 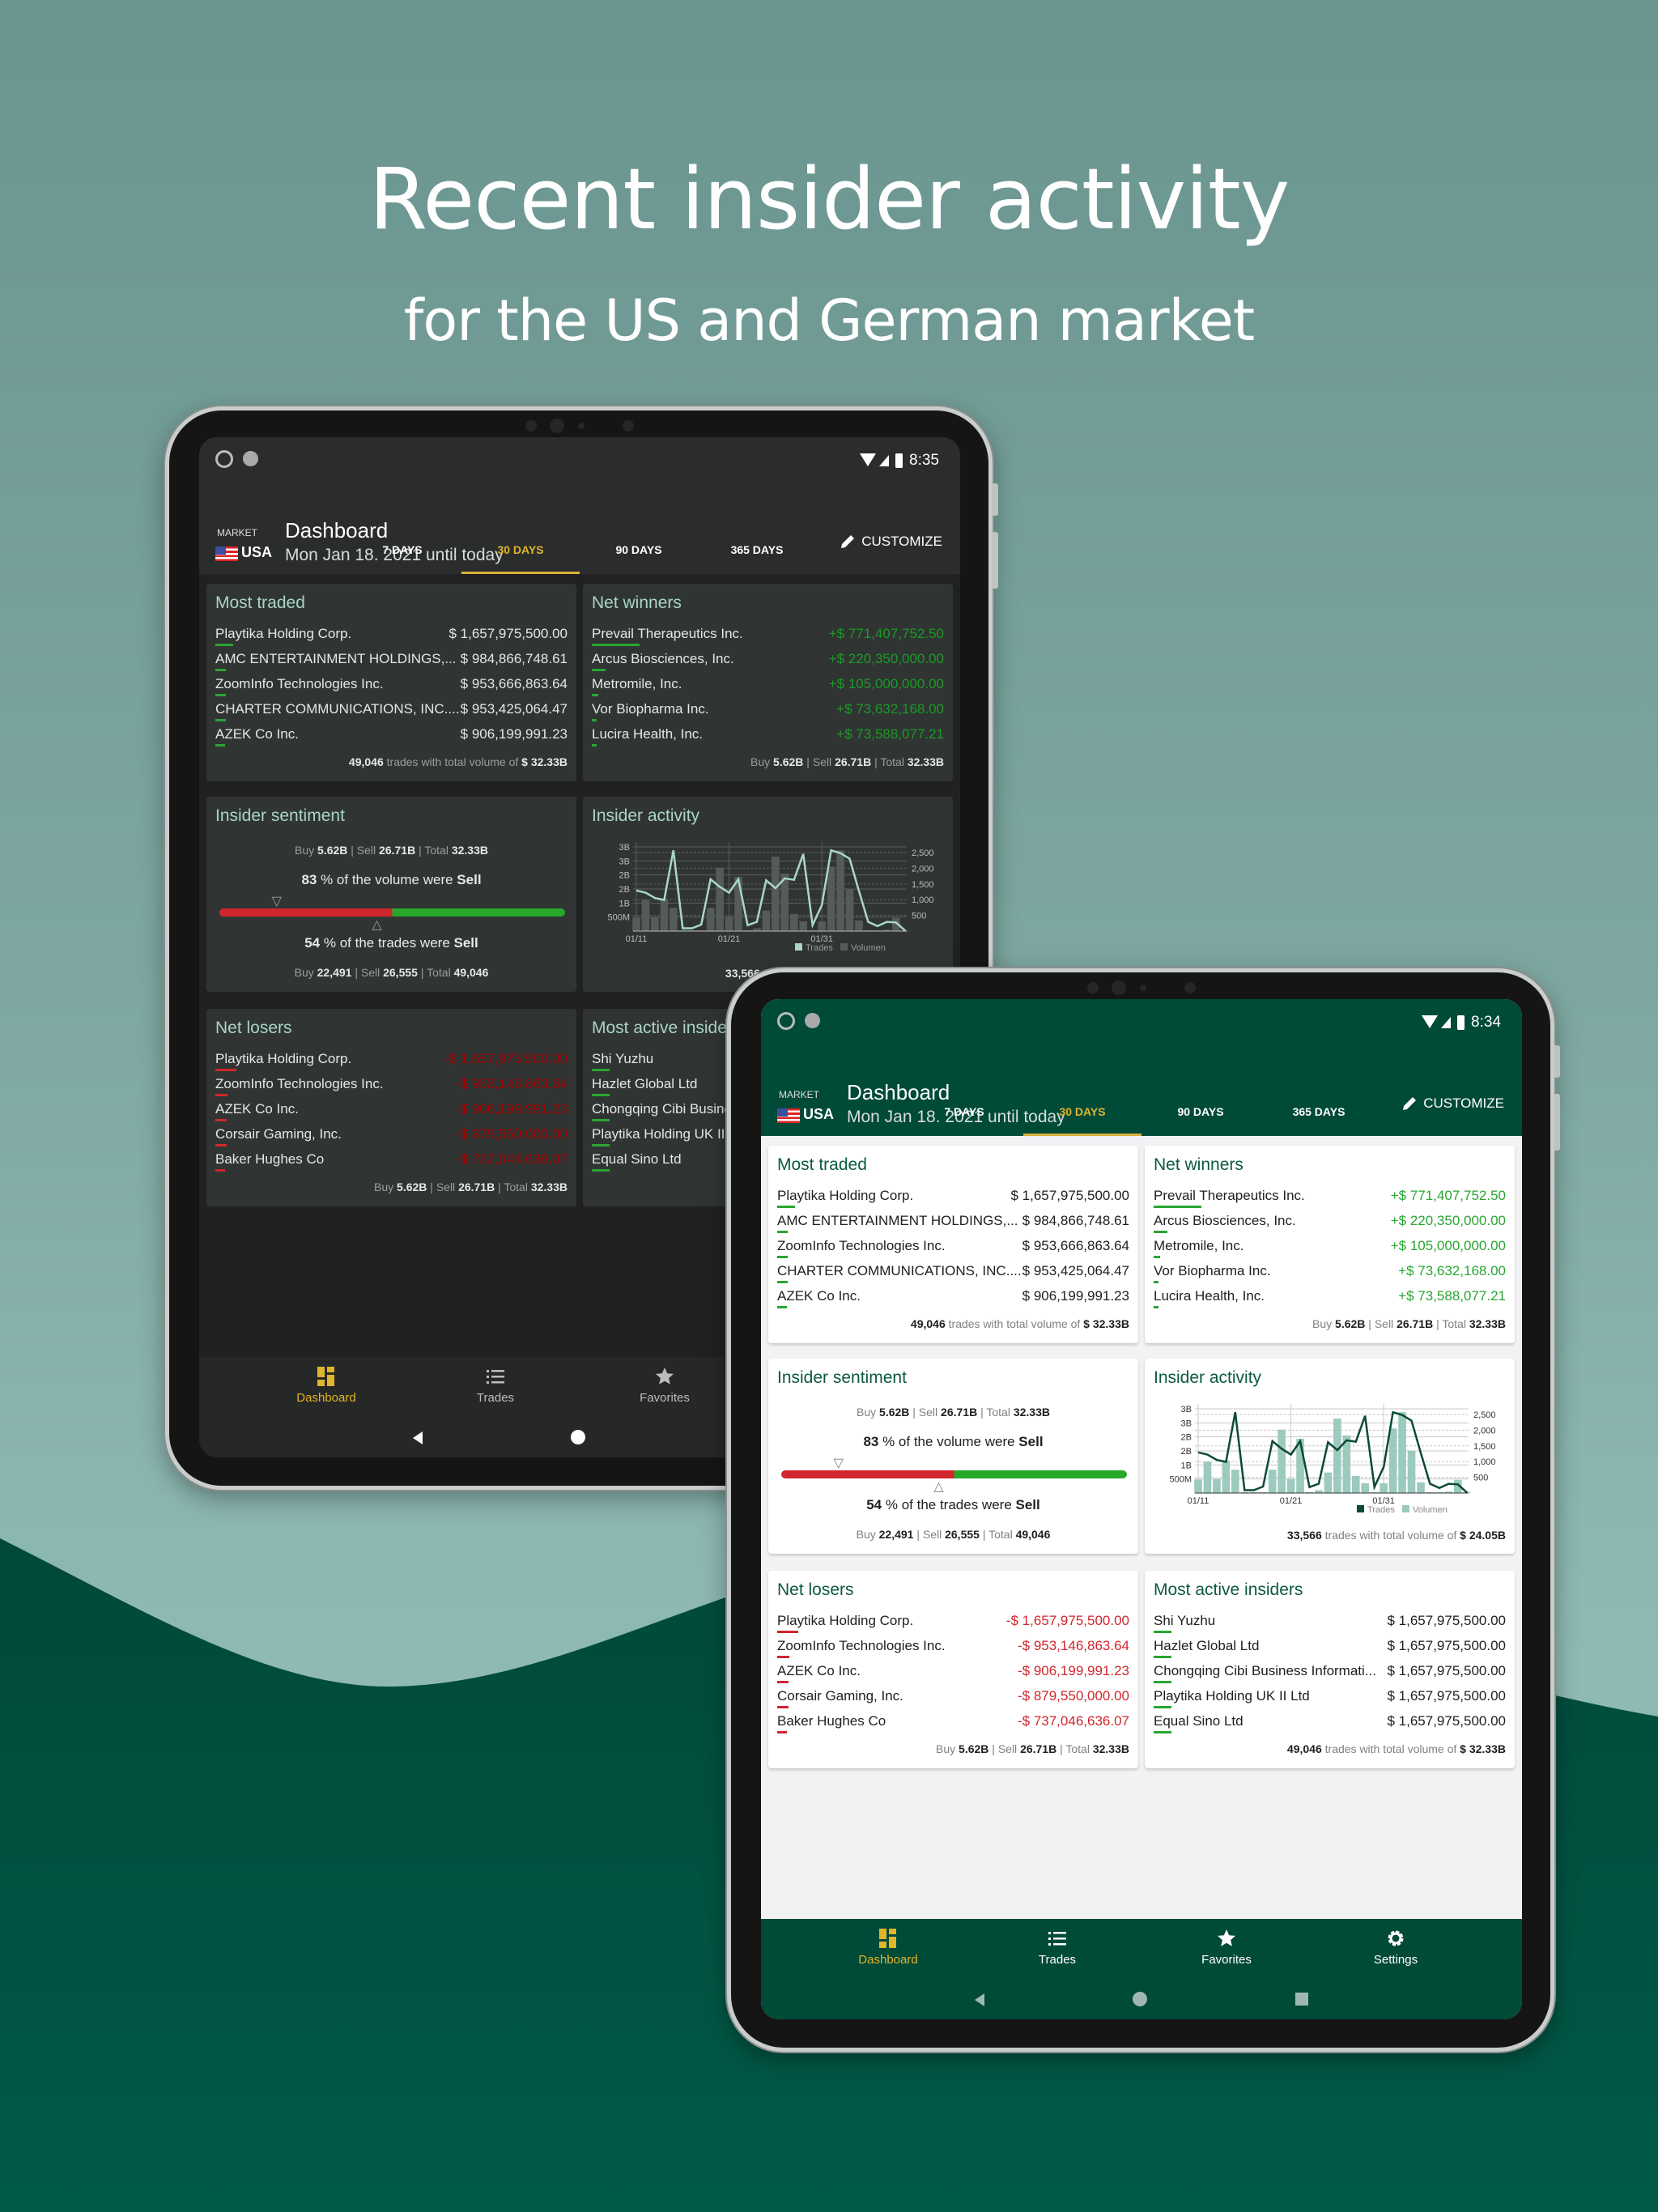 I want to click on list-item: Equal Sino Ltd $ 1,657,975,500.00, so click(x=1330, y=1726).